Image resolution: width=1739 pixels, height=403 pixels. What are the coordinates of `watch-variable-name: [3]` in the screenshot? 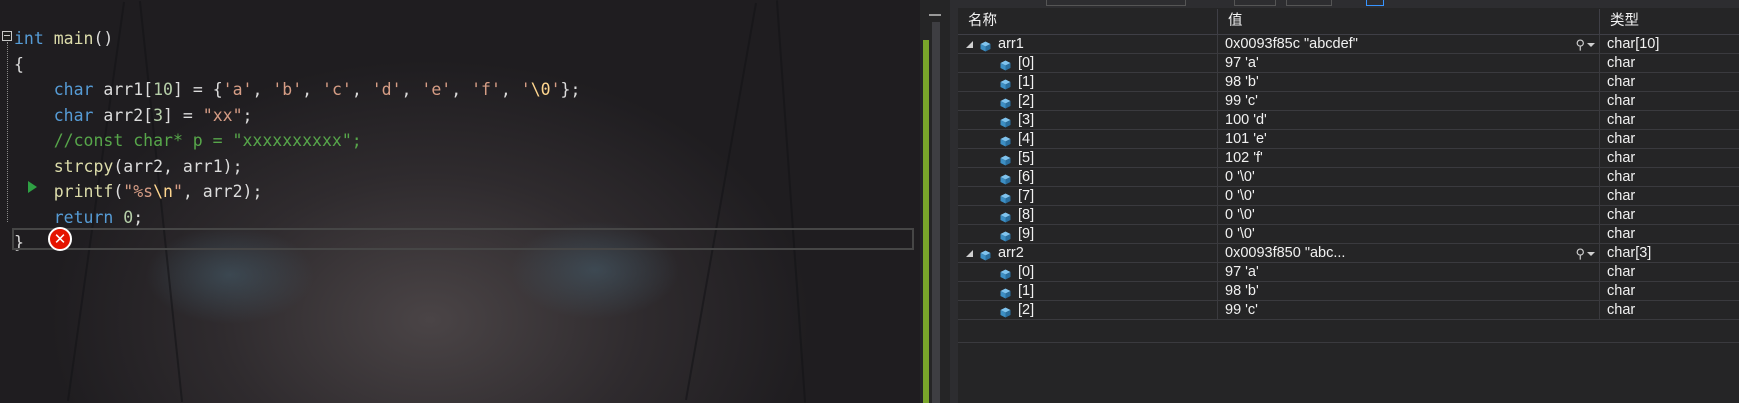 It's located at (1026, 120).